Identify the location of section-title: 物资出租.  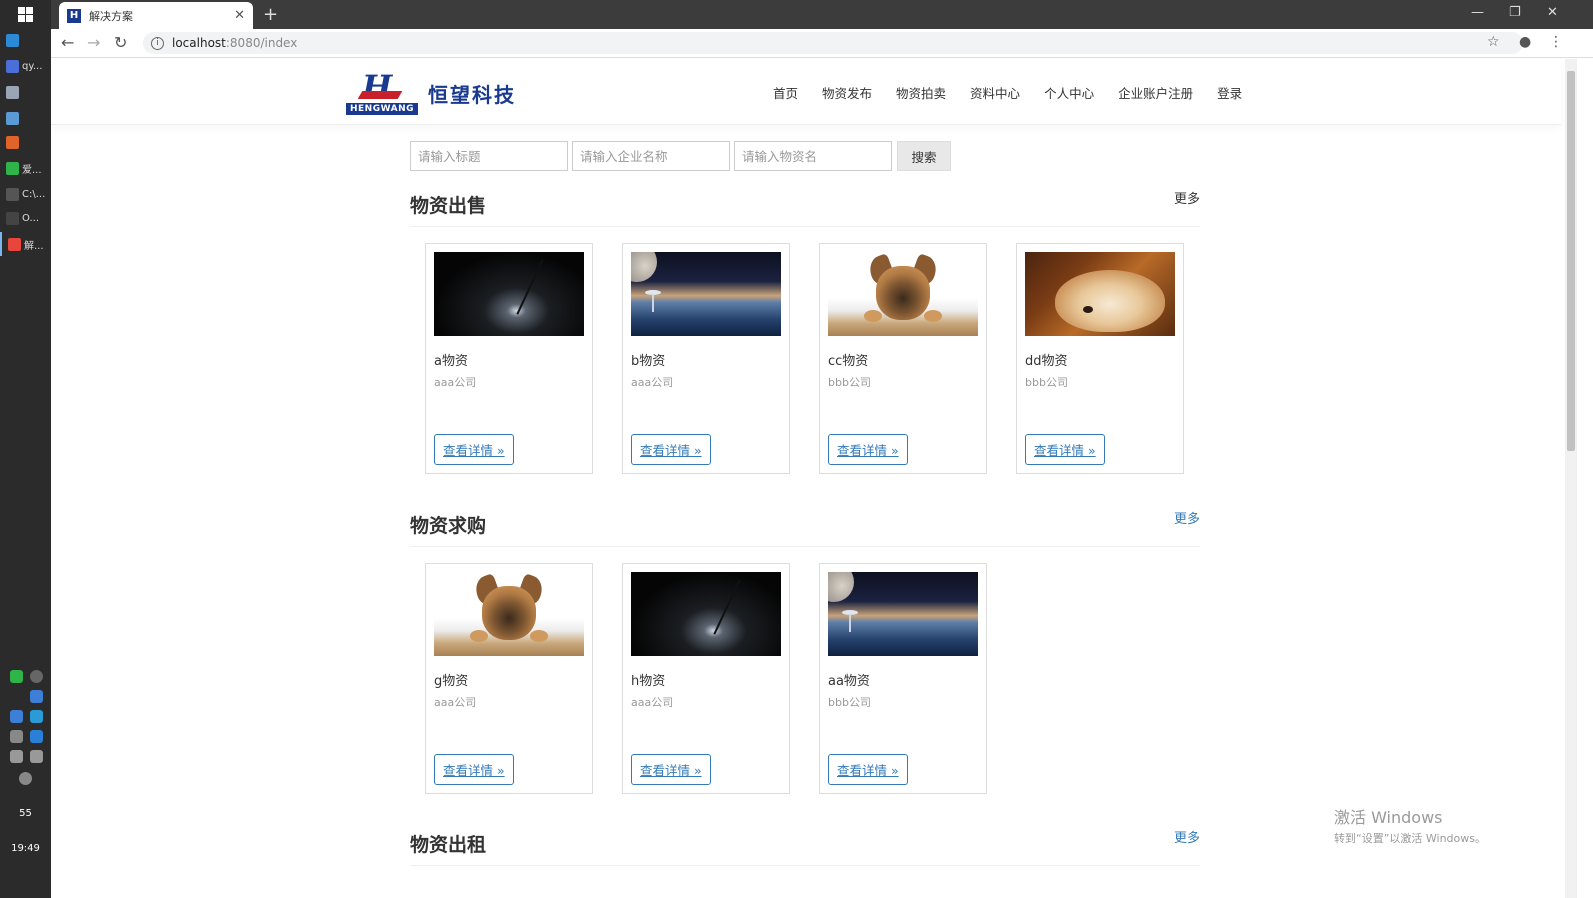
(448, 845).